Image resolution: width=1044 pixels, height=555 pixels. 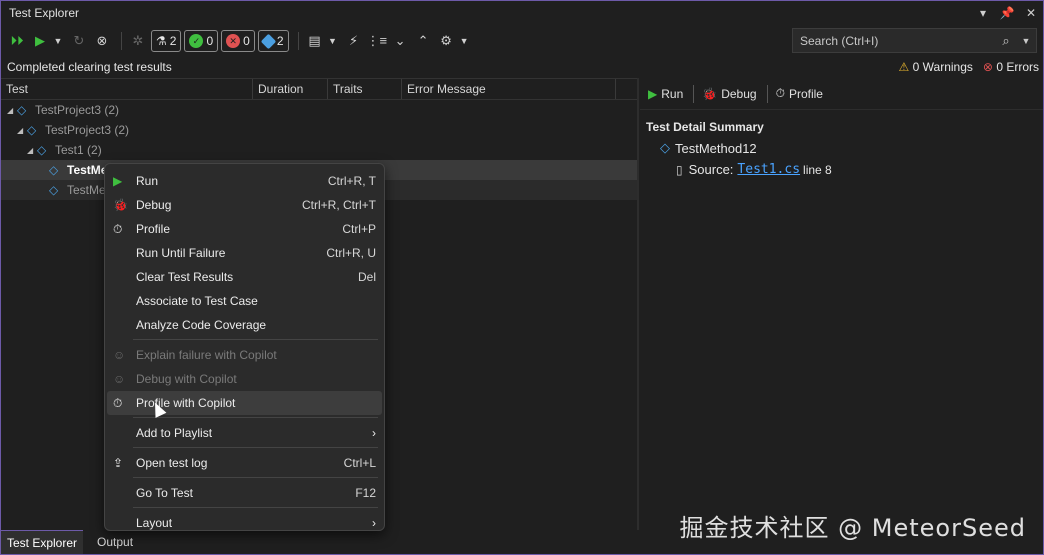 What do you see at coordinates (185, 277) in the screenshot?
I see `menu-label: Clear Test Results` at bounding box center [185, 277].